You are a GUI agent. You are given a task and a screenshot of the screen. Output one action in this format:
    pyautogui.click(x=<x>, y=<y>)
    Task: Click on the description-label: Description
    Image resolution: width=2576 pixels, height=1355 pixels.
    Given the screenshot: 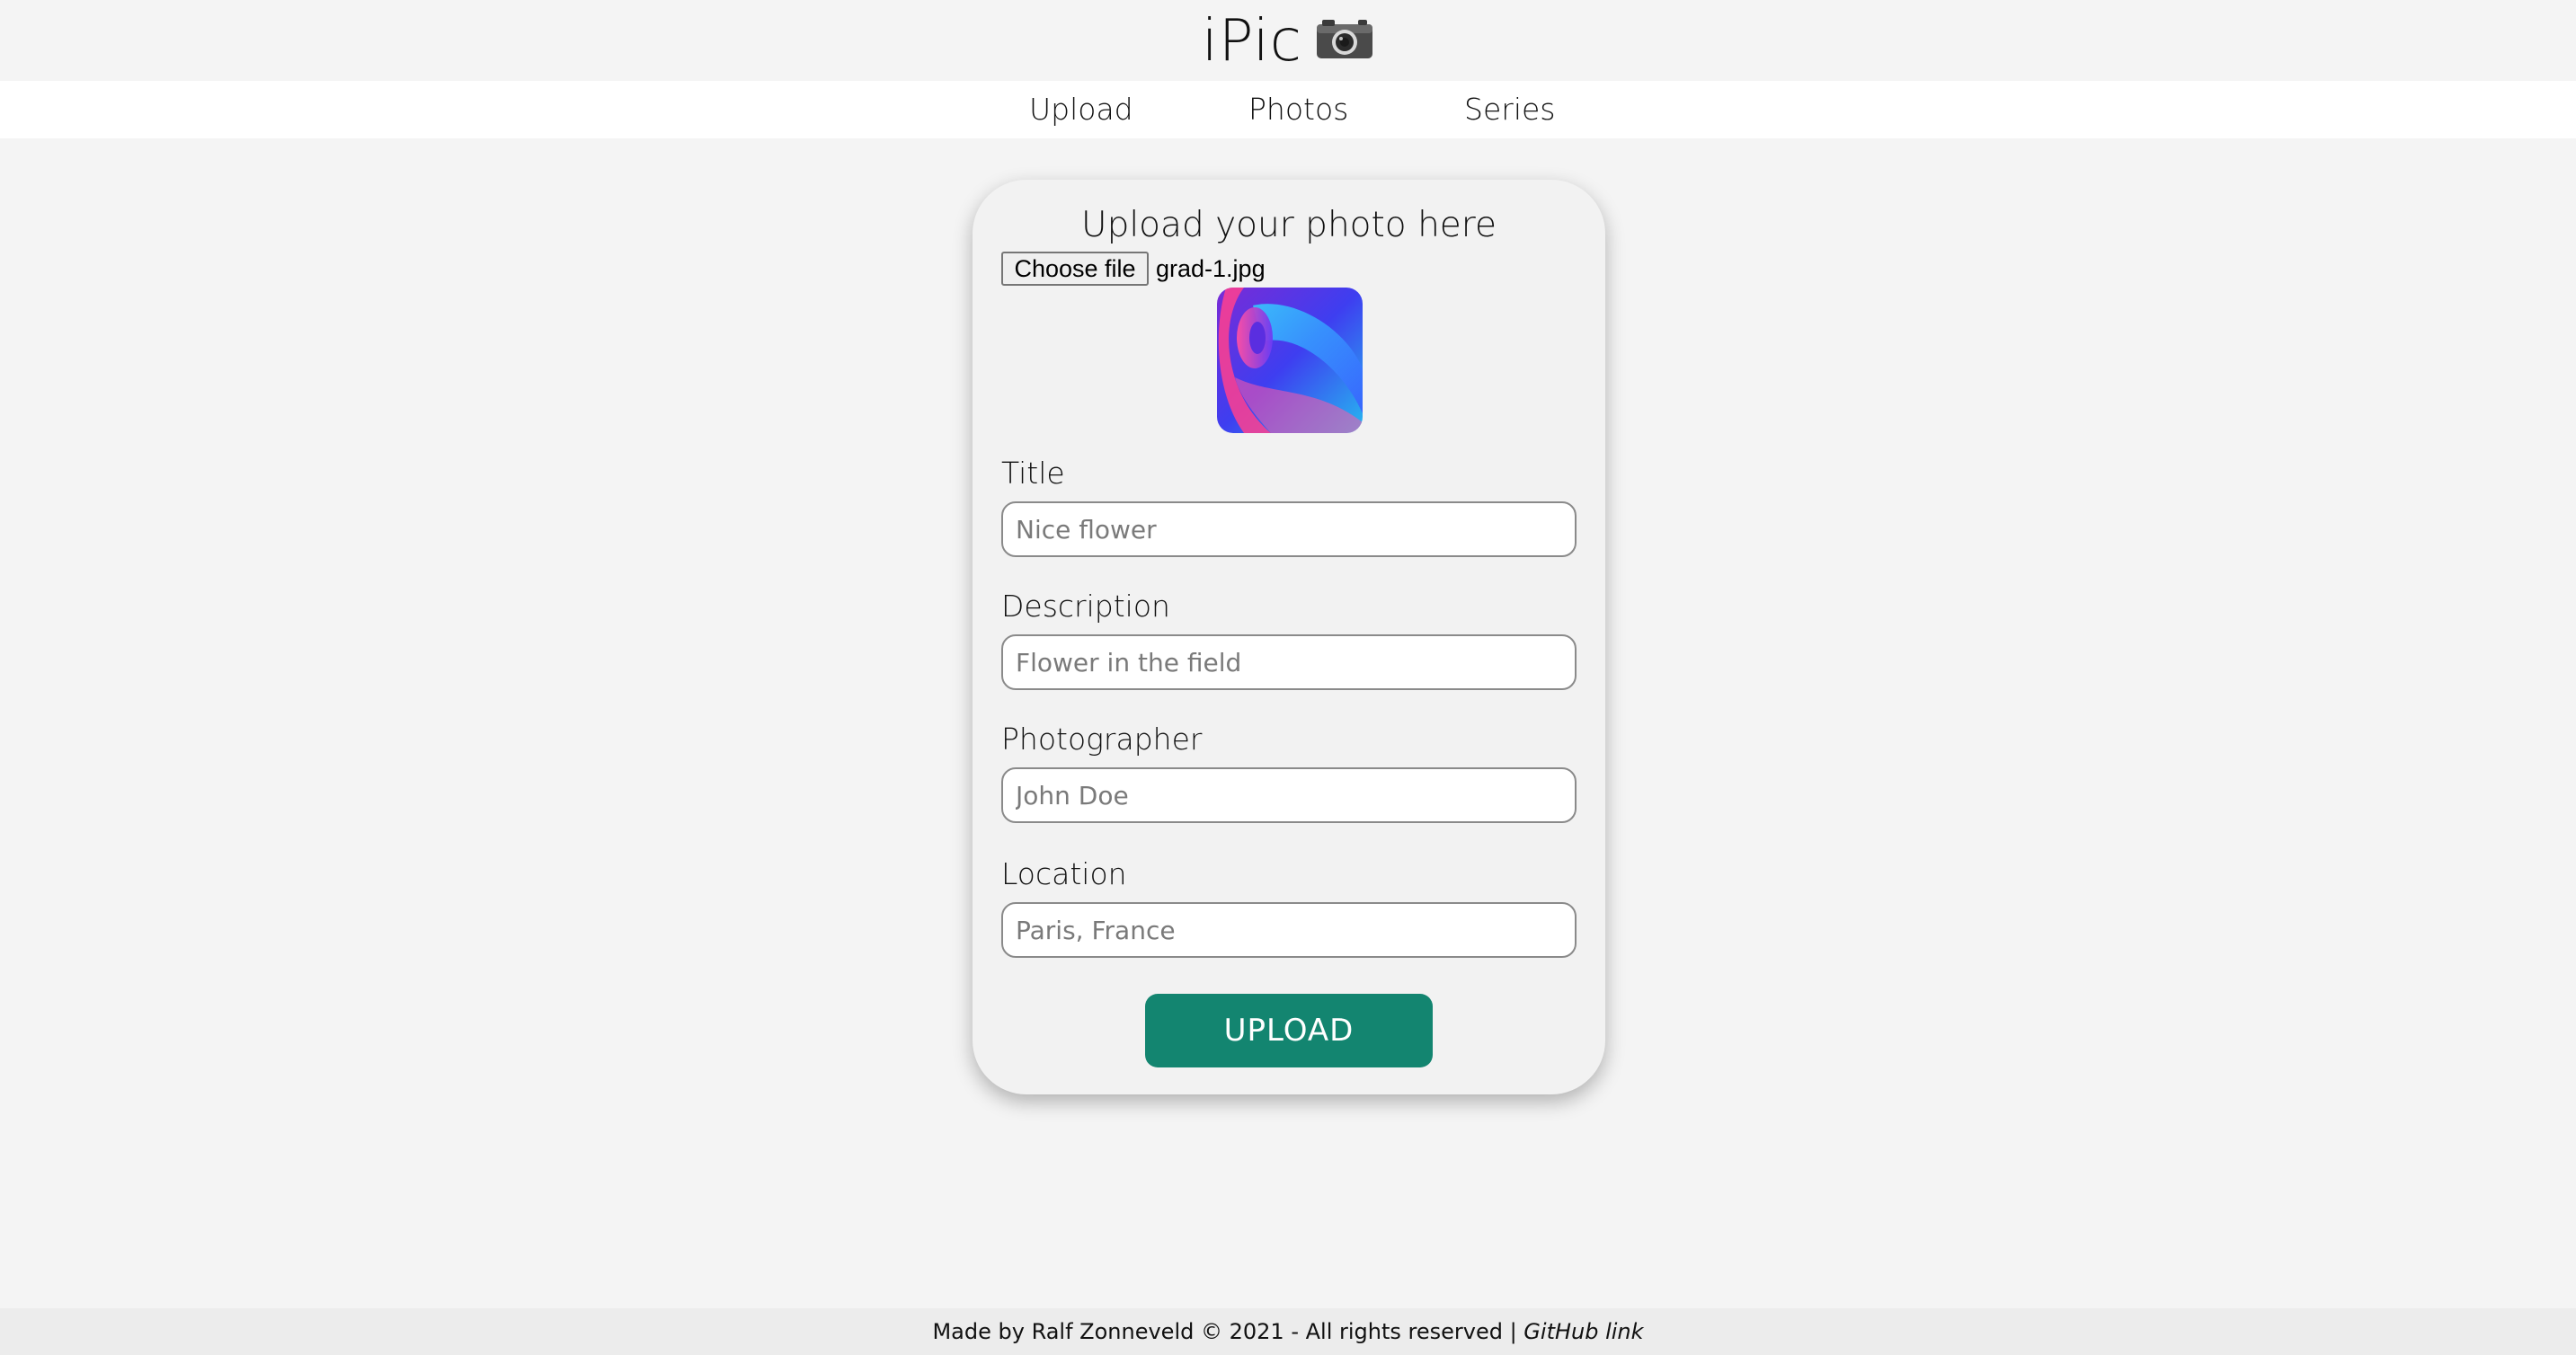 What is the action you would take?
    pyautogui.click(x=1085, y=606)
    